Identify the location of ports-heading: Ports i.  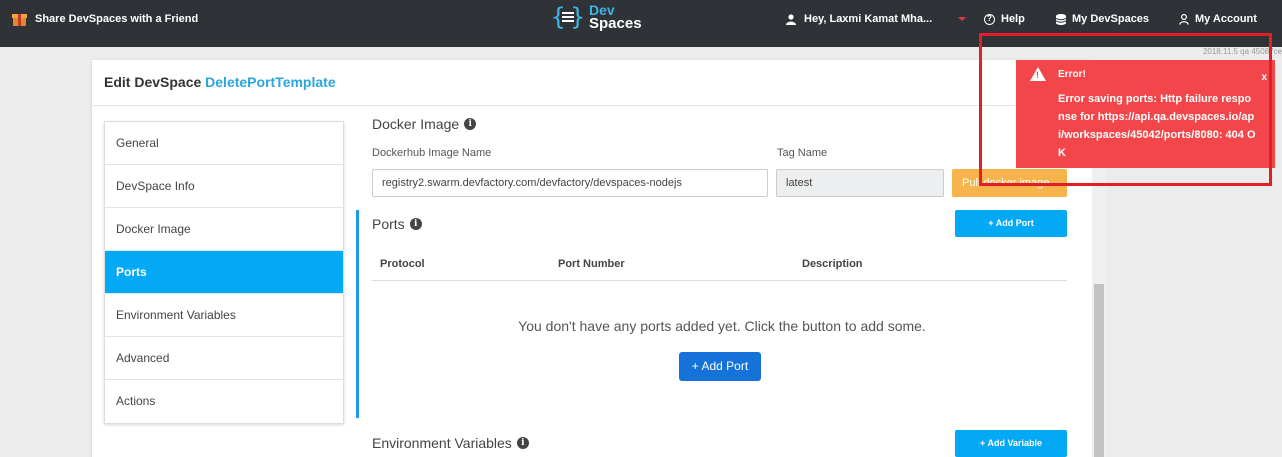
(397, 224).